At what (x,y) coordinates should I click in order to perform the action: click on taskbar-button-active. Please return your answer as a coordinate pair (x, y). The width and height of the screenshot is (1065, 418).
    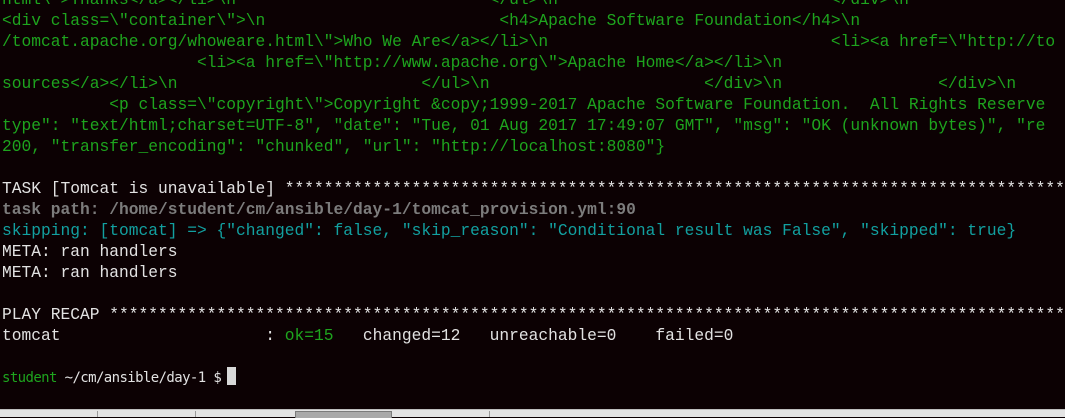
    Looking at the image, I should click on (343, 414).